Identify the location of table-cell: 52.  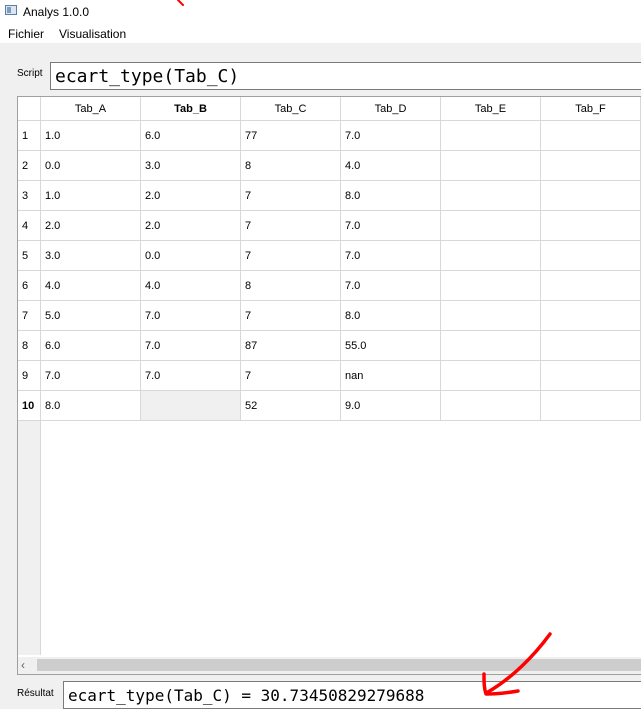
(291, 406).